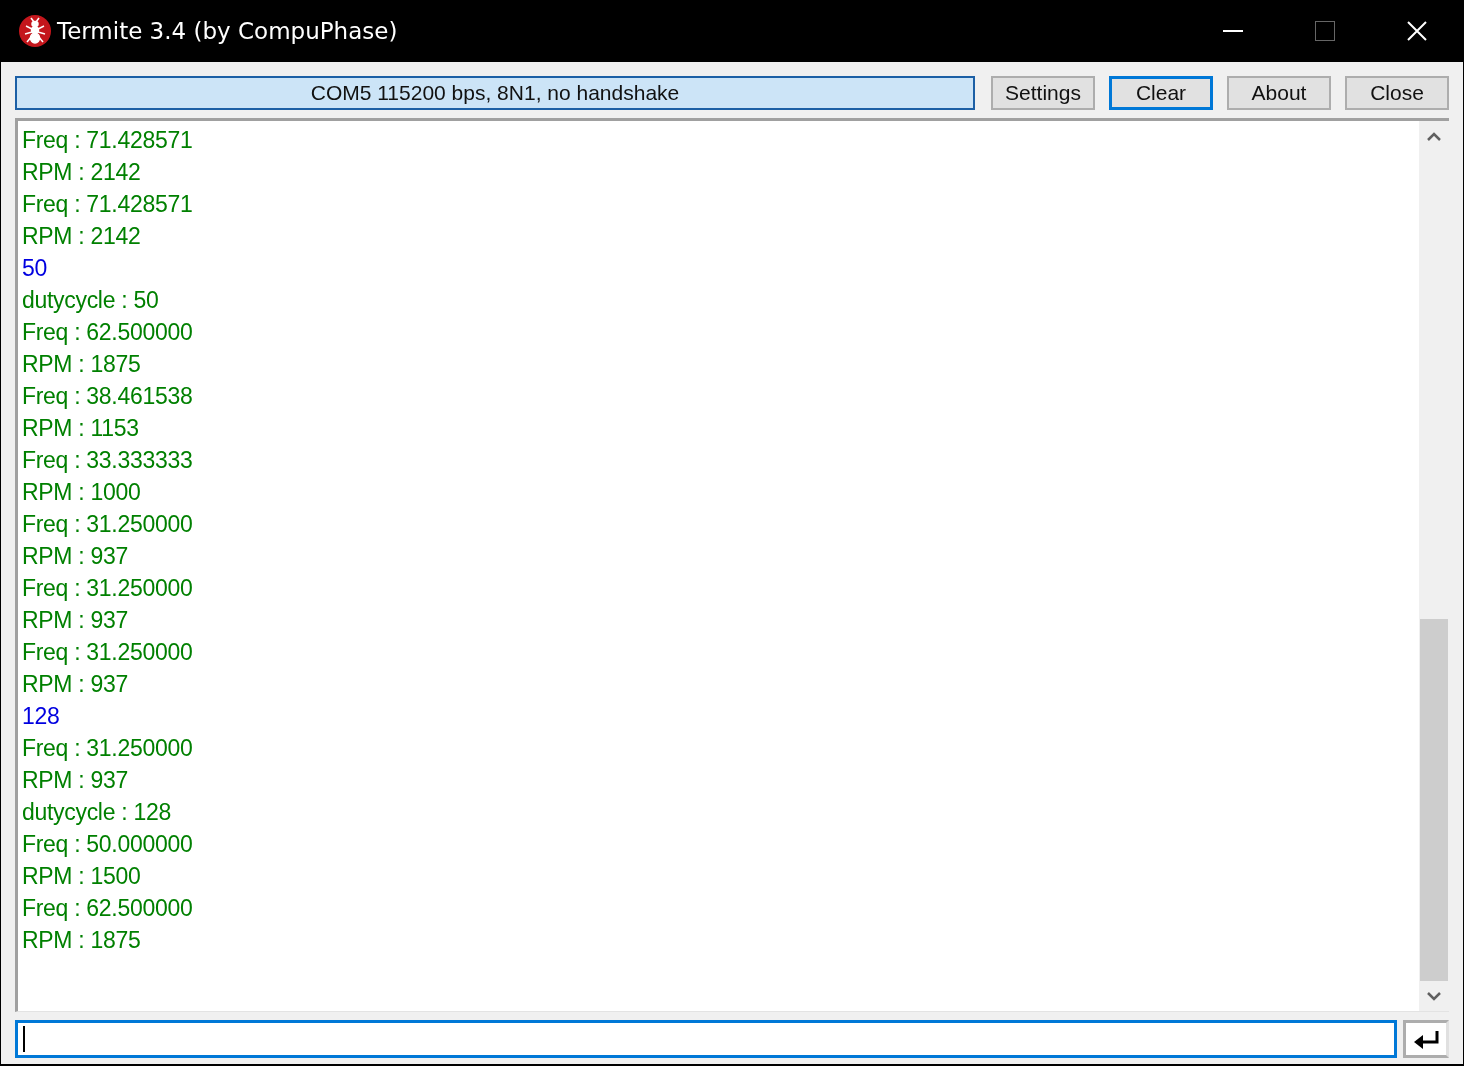 Image resolution: width=1464 pixels, height=1066 pixels. I want to click on connection-status: COM5 115200 bps, 8N1, no handshake, so click(495, 93).